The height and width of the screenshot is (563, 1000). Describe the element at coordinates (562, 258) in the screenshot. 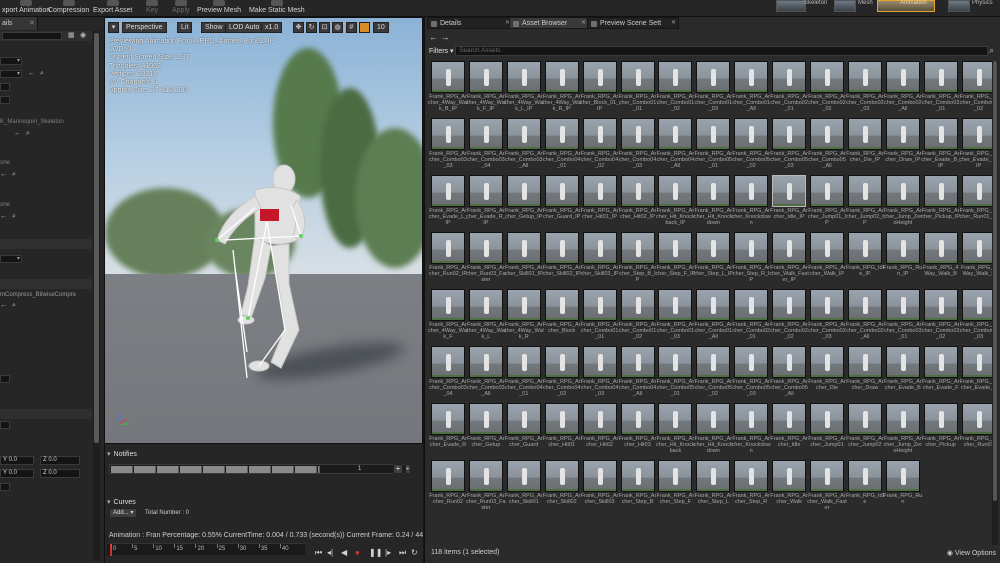

I see `asset-tile: Frank_RPG_Archer_Skill02_IP` at that location.